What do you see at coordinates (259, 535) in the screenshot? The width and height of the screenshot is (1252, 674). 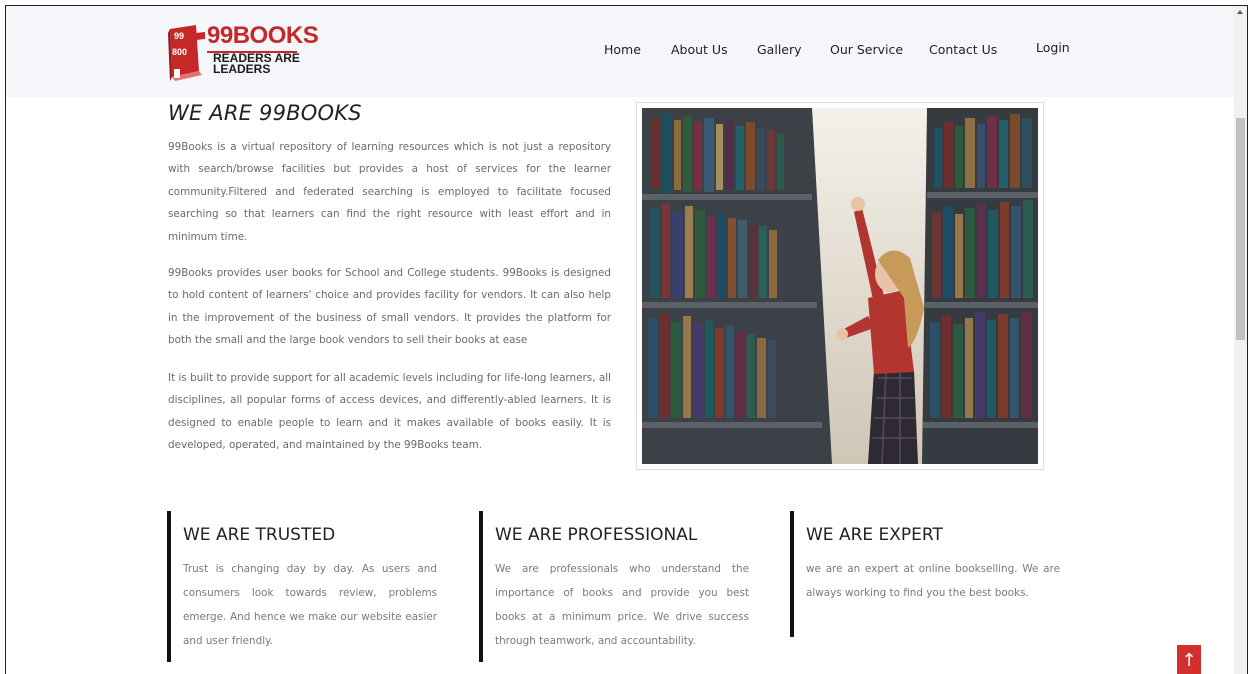 I see `feature-title: WE ARE TRUSTED` at bounding box center [259, 535].